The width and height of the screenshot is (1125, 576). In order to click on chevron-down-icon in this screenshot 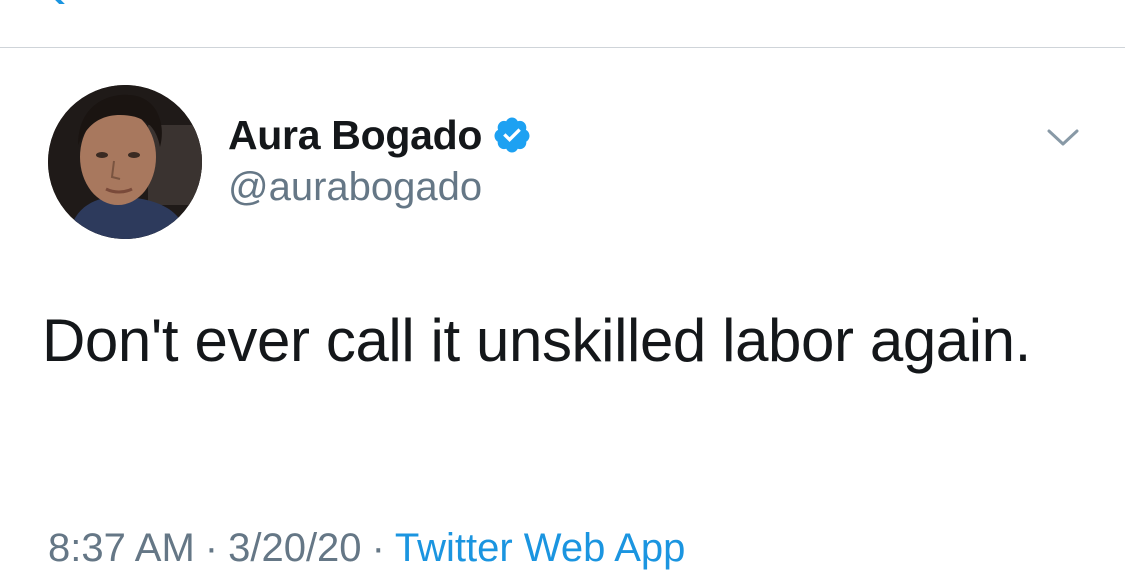, I will do `click(1063, 138)`.